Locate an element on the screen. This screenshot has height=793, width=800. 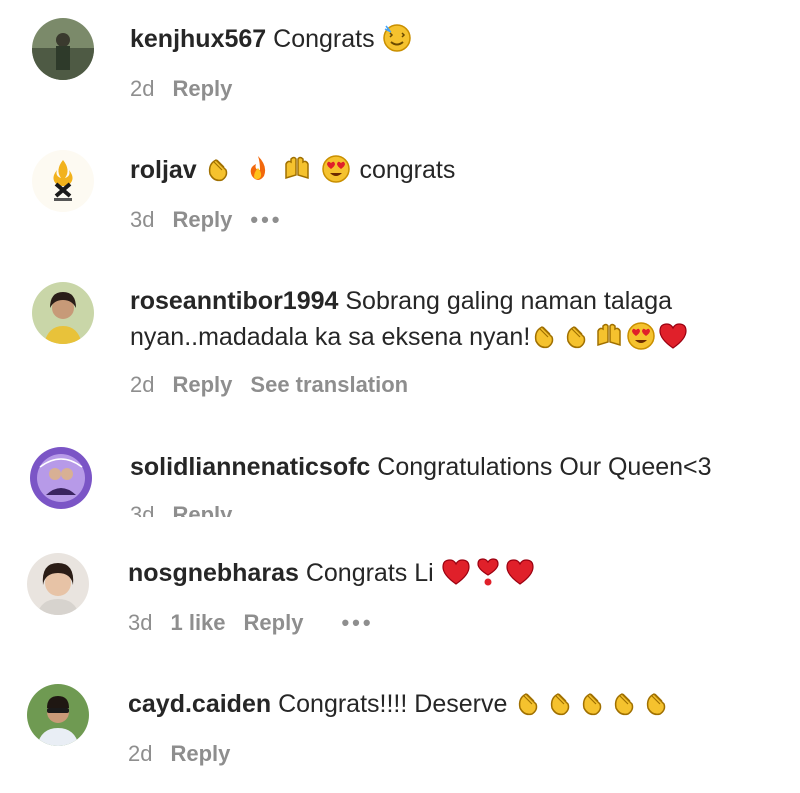
username: solidliannenaticsofc is located at coordinates (250, 467).